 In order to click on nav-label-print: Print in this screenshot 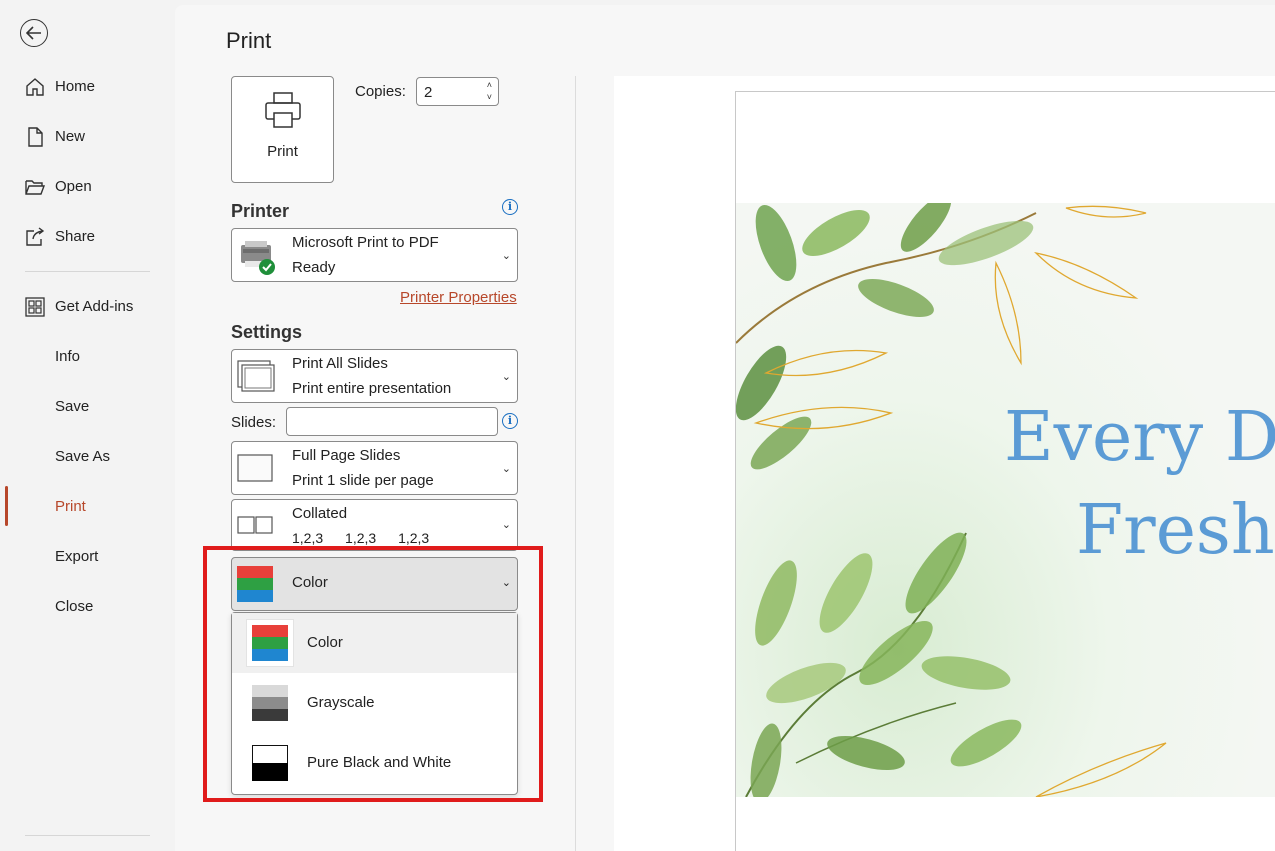, I will do `click(70, 506)`.